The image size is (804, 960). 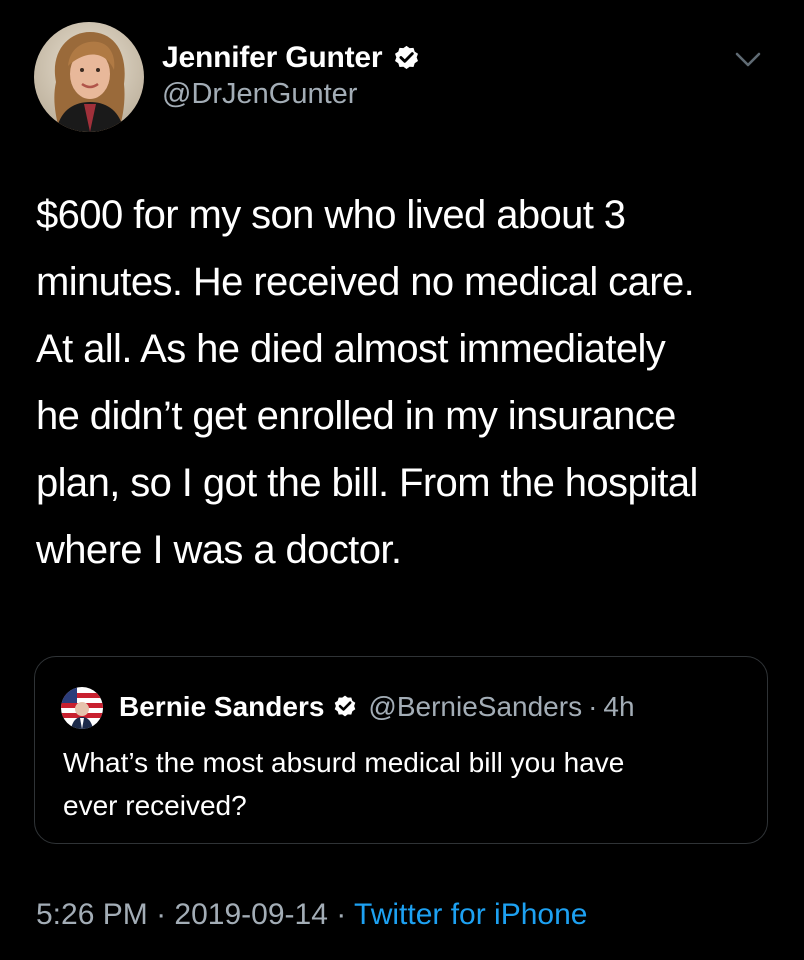 What do you see at coordinates (259, 94) in the screenshot?
I see `author-handle: @DrJenGunter` at bounding box center [259, 94].